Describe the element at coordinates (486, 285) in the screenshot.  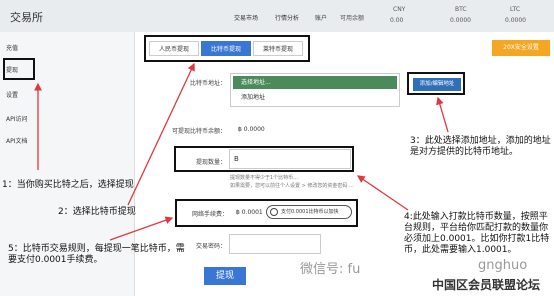
I see `forum-watermark: 中国区会员联盟论坛` at that location.